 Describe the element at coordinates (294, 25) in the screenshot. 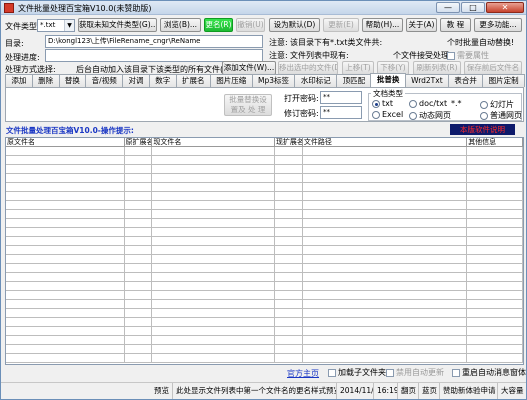

I see `set-default-button: 设为默认(D)` at that location.